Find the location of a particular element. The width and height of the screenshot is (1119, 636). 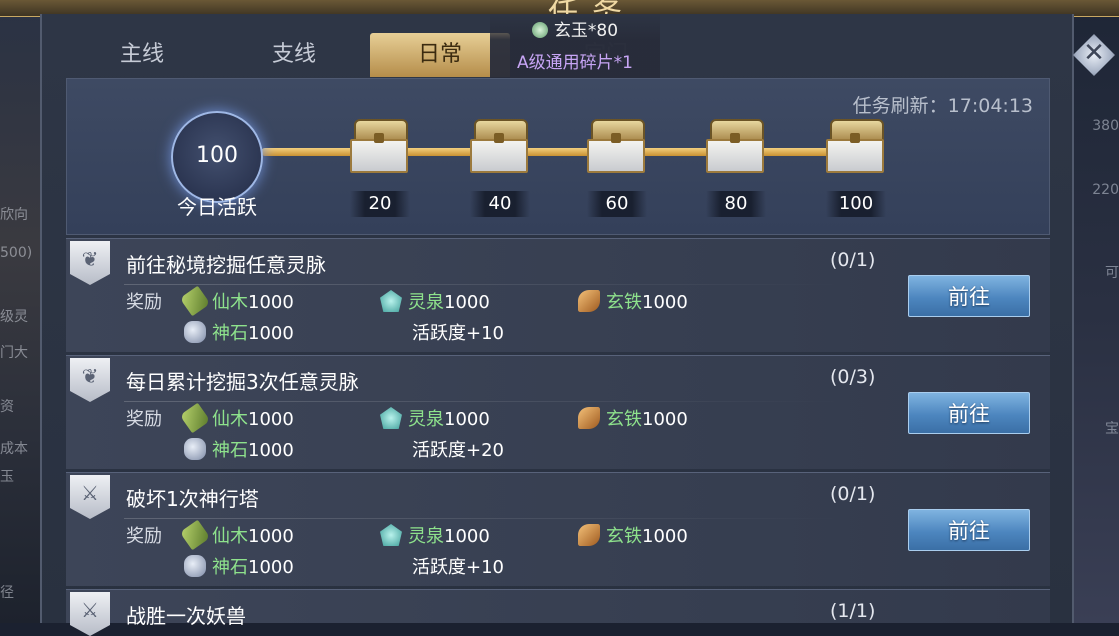

task-name: 破坏1次神行塔 is located at coordinates (192, 499).